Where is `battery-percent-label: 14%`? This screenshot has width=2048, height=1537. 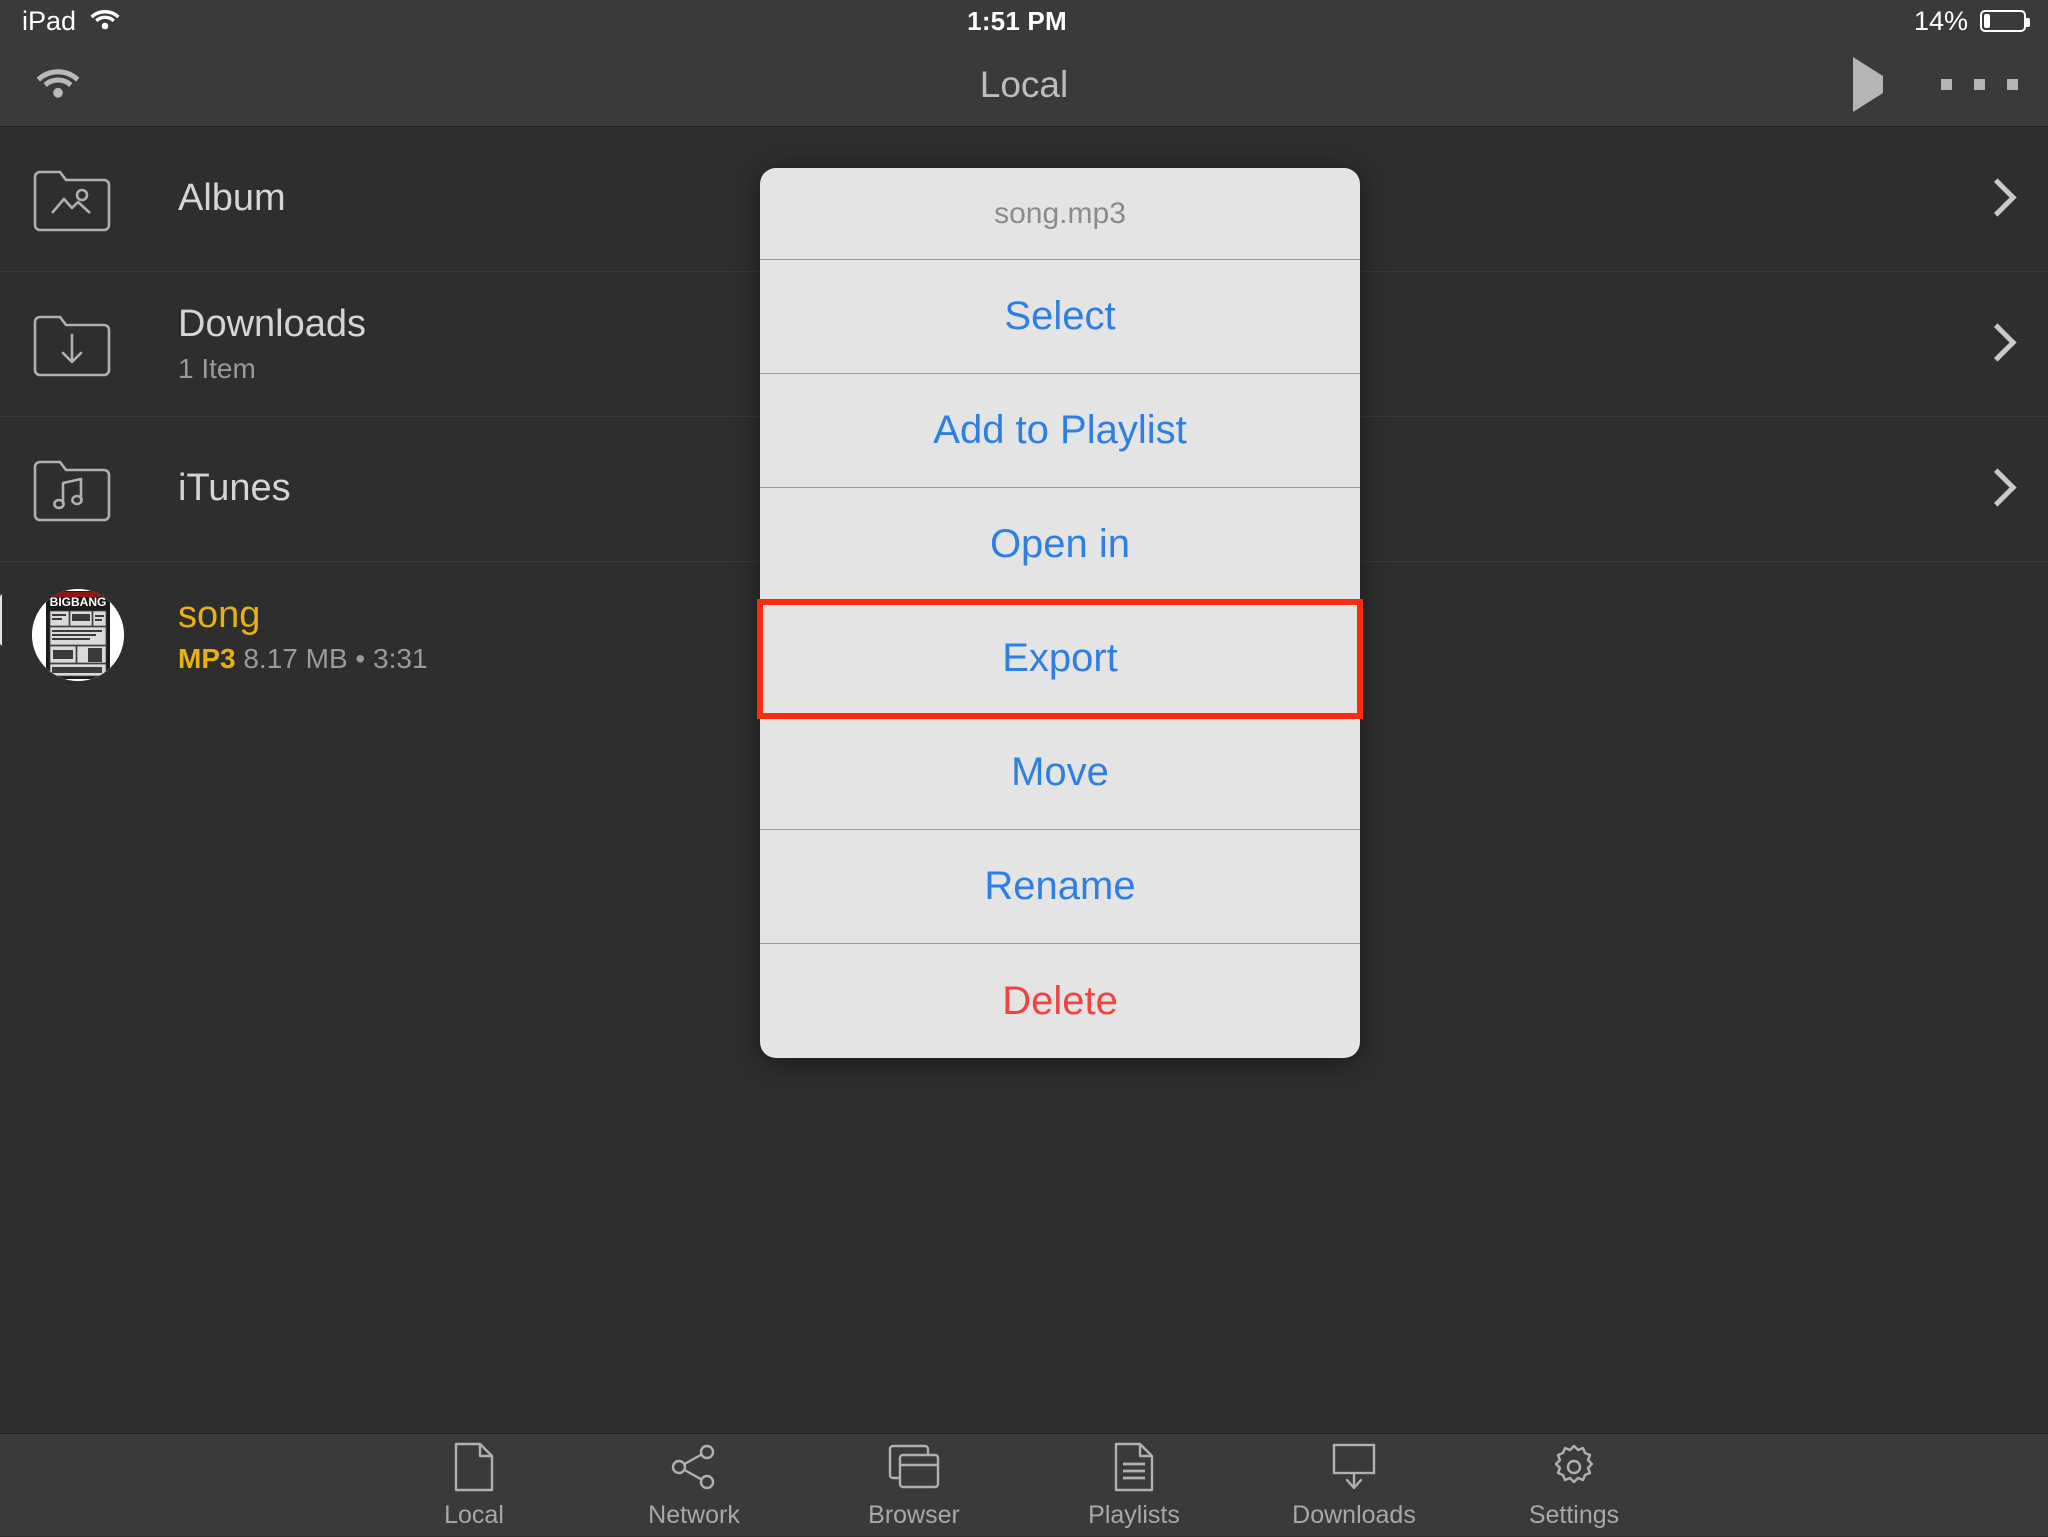 battery-percent-label: 14% is located at coordinates (1940, 20).